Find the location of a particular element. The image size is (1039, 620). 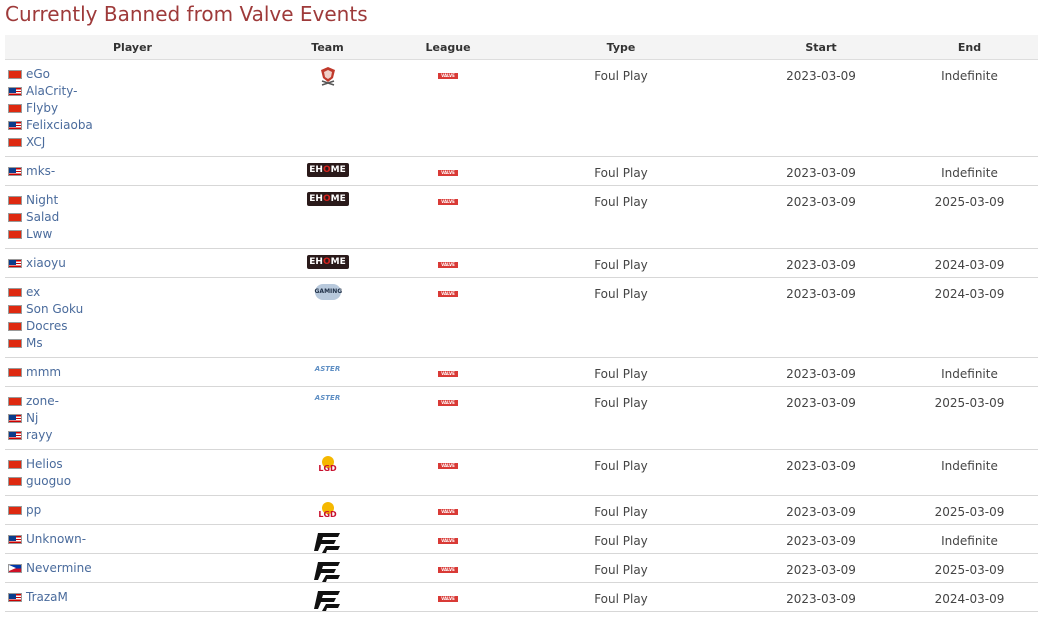

player-cell: mks- is located at coordinates (132, 171).